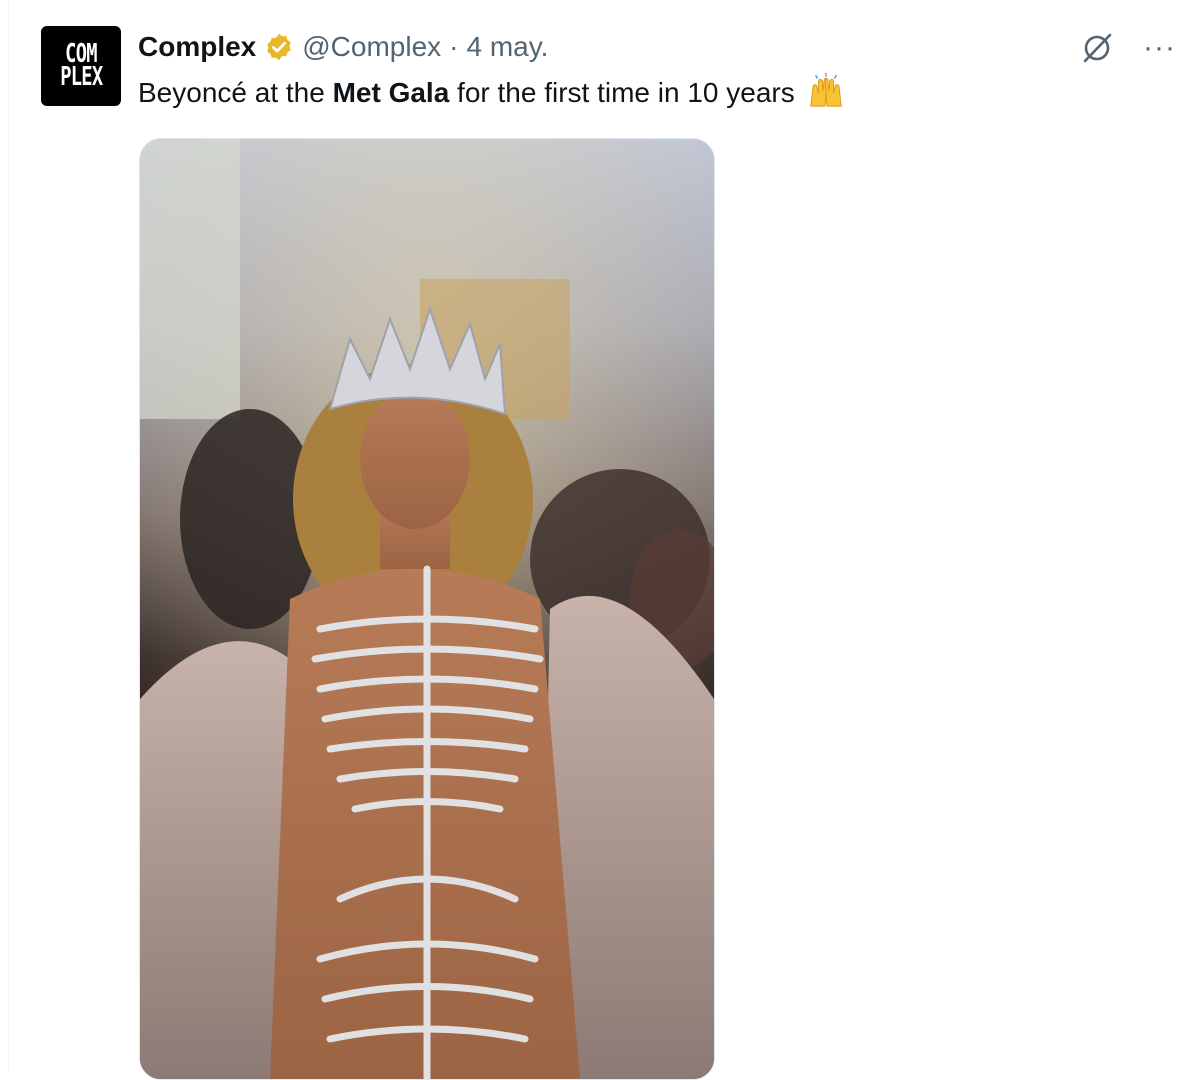 The height and width of the screenshot is (1080, 1200). What do you see at coordinates (197, 47) in the screenshot?
I see `author-name: Complex` at bounding box center [197, 47].